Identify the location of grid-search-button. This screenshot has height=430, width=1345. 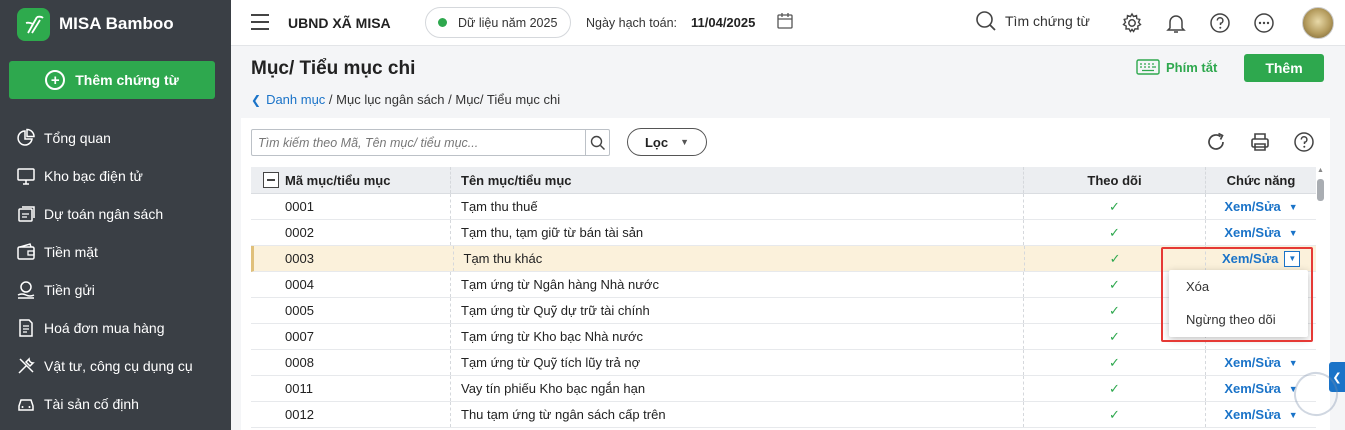
(597, 142).